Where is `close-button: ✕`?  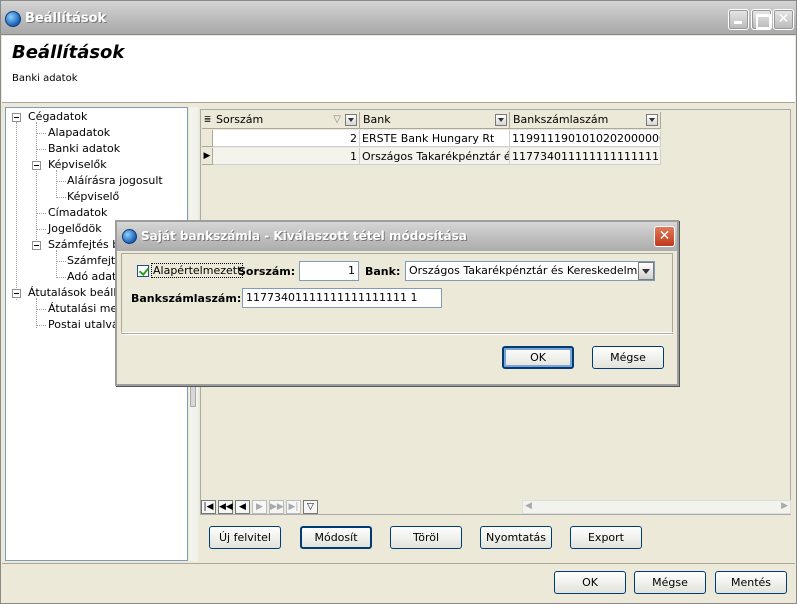 close-button: ✕ is located at coordinates (783, 19).